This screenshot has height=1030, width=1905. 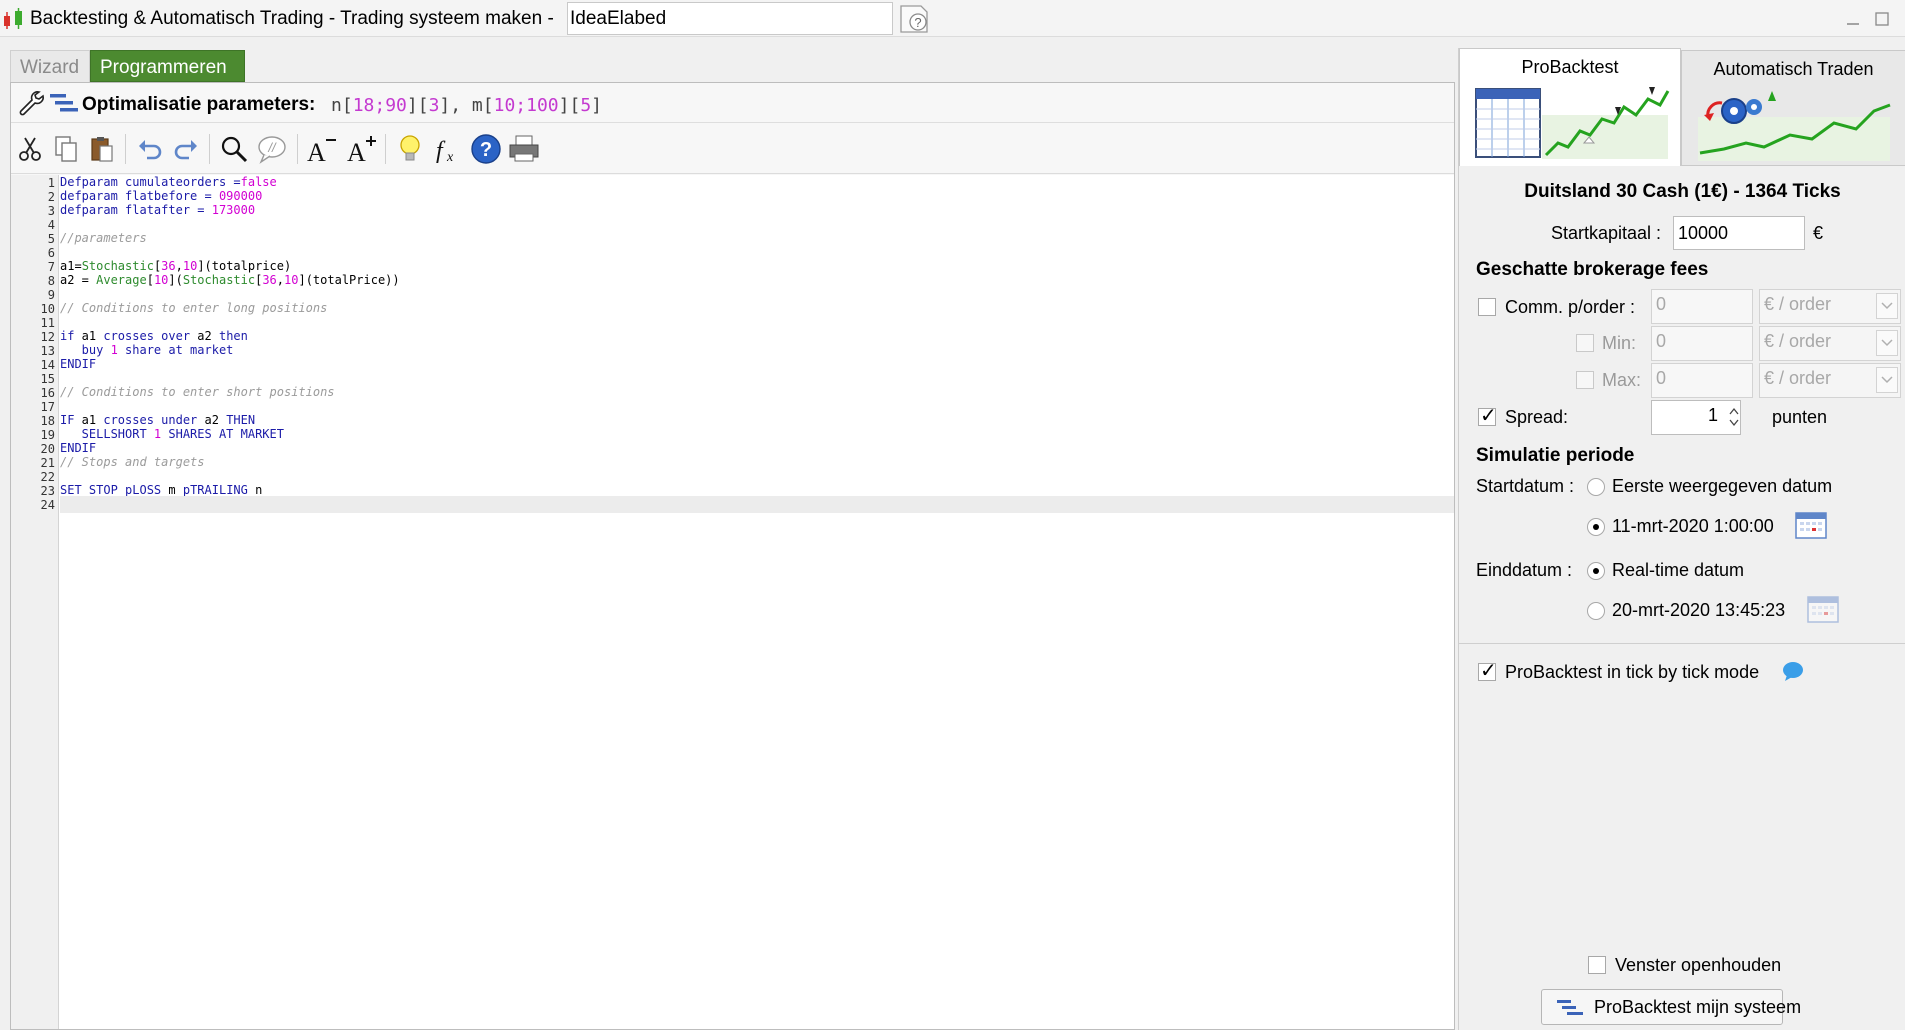 I want to click on code-line: // Conditions to enter short positions, so click(x=197, y=392).